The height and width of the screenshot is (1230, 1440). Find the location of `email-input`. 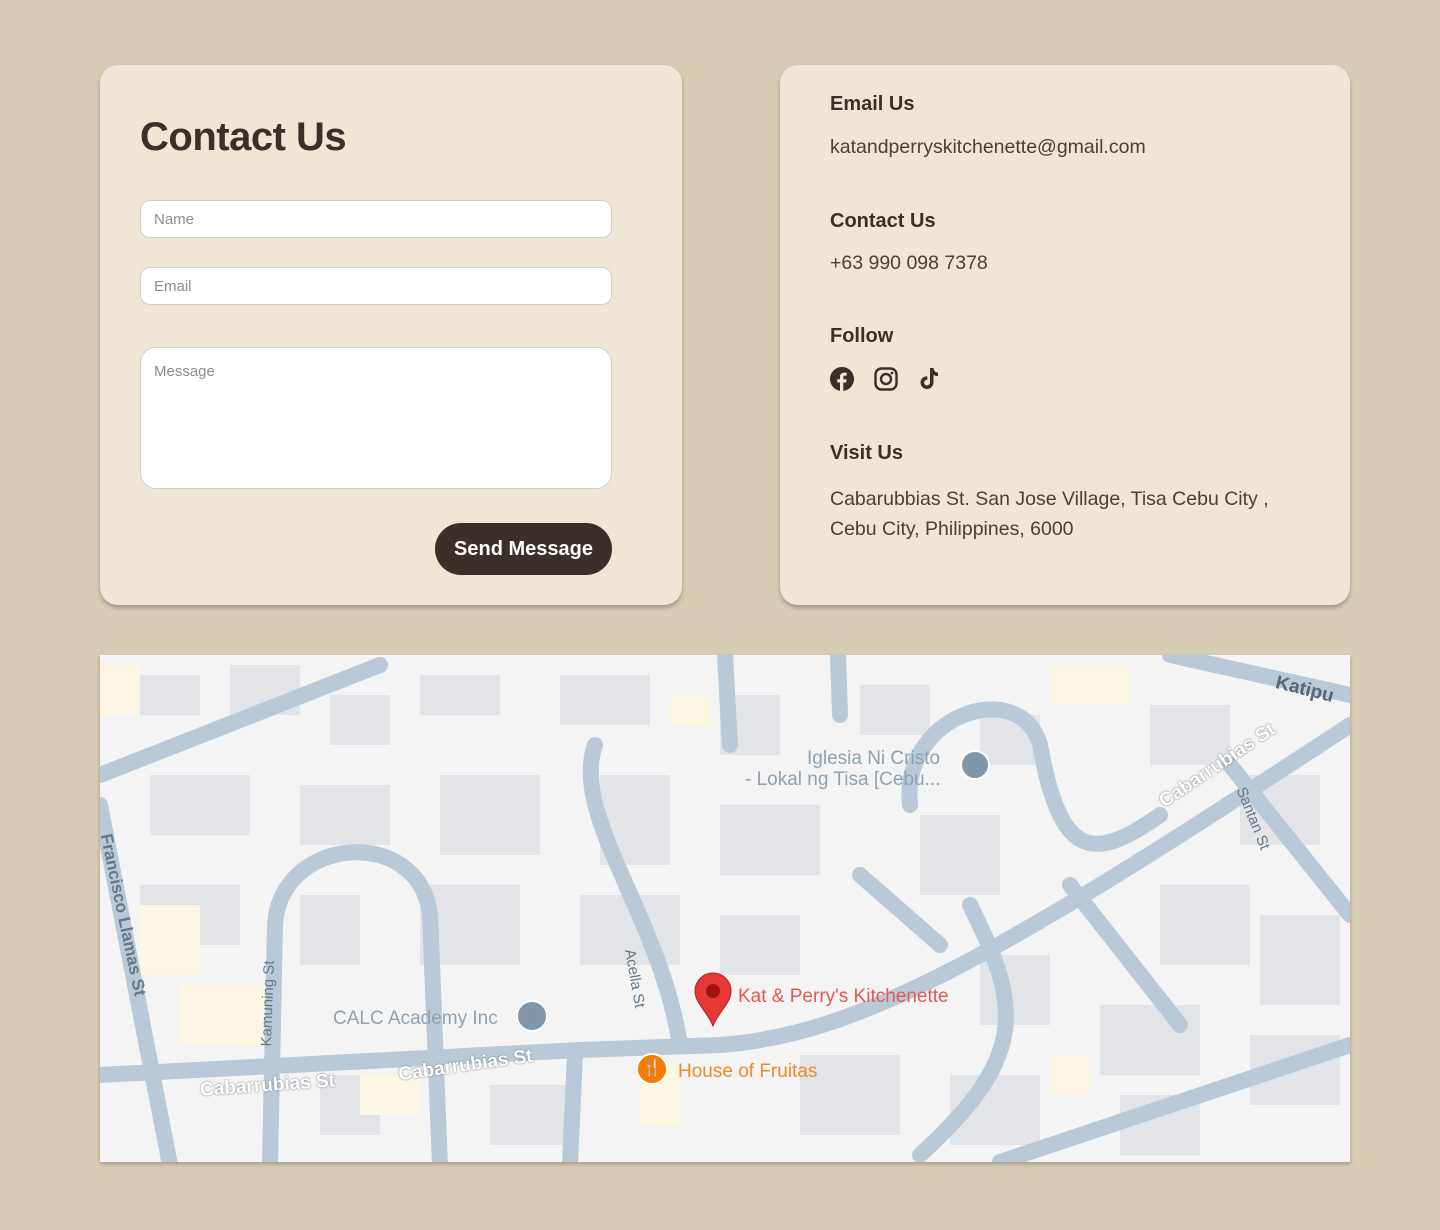

email-input is located at coordinates (376, 286).